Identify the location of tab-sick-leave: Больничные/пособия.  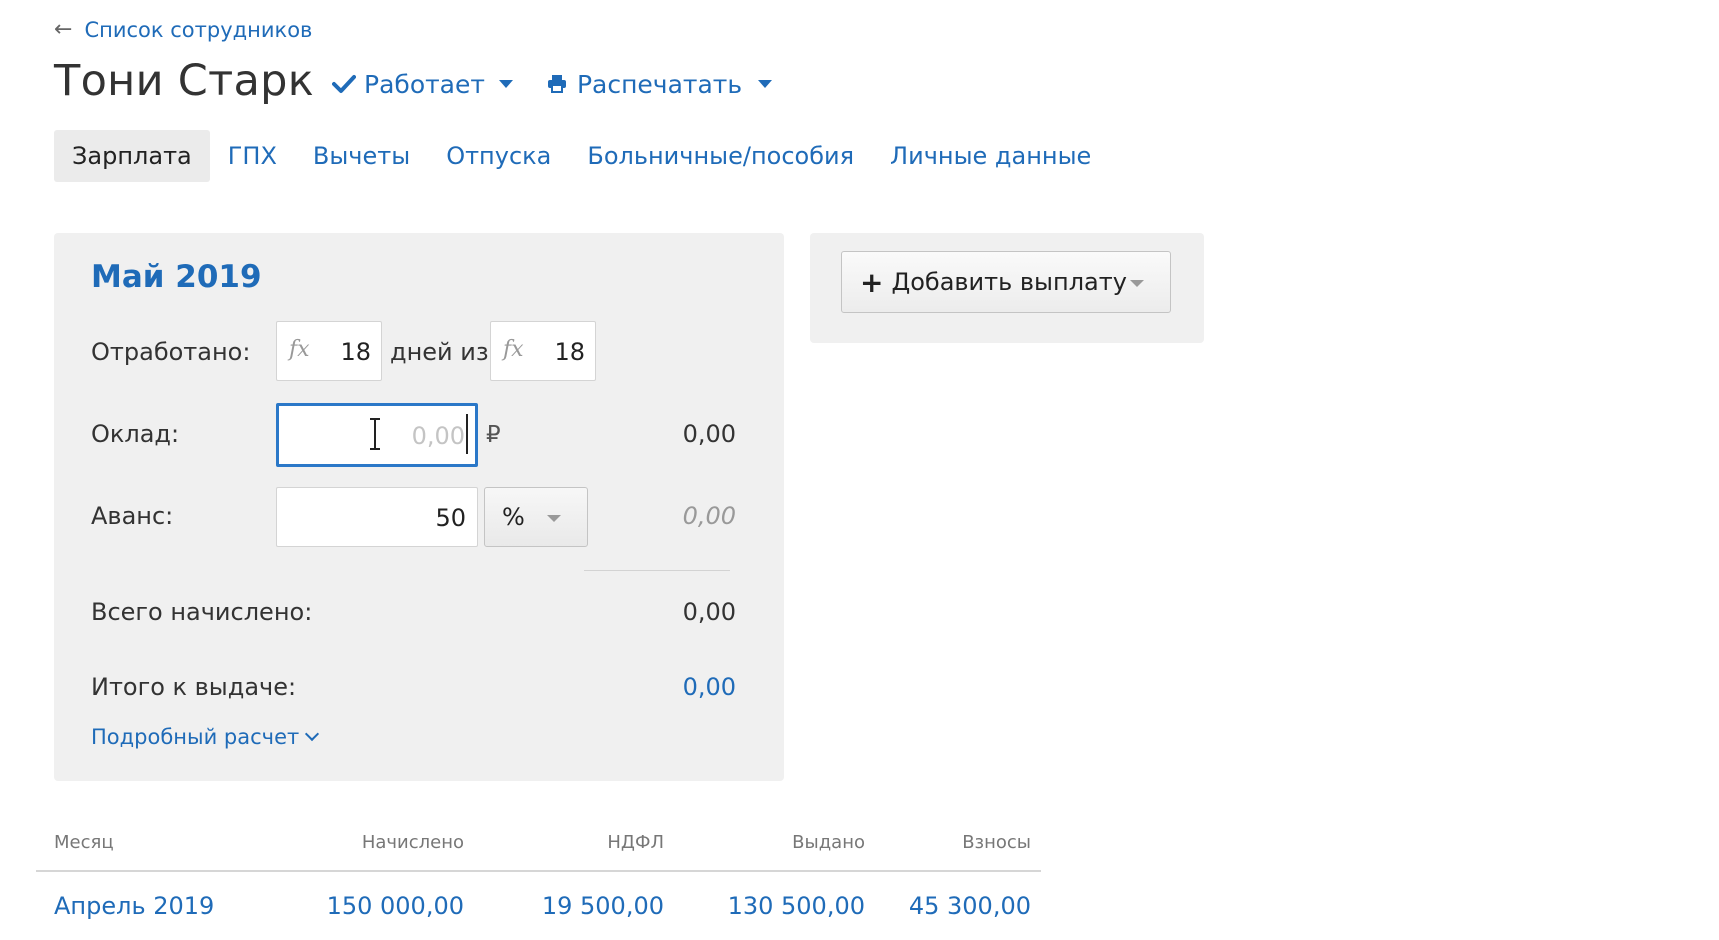
(720, 156).